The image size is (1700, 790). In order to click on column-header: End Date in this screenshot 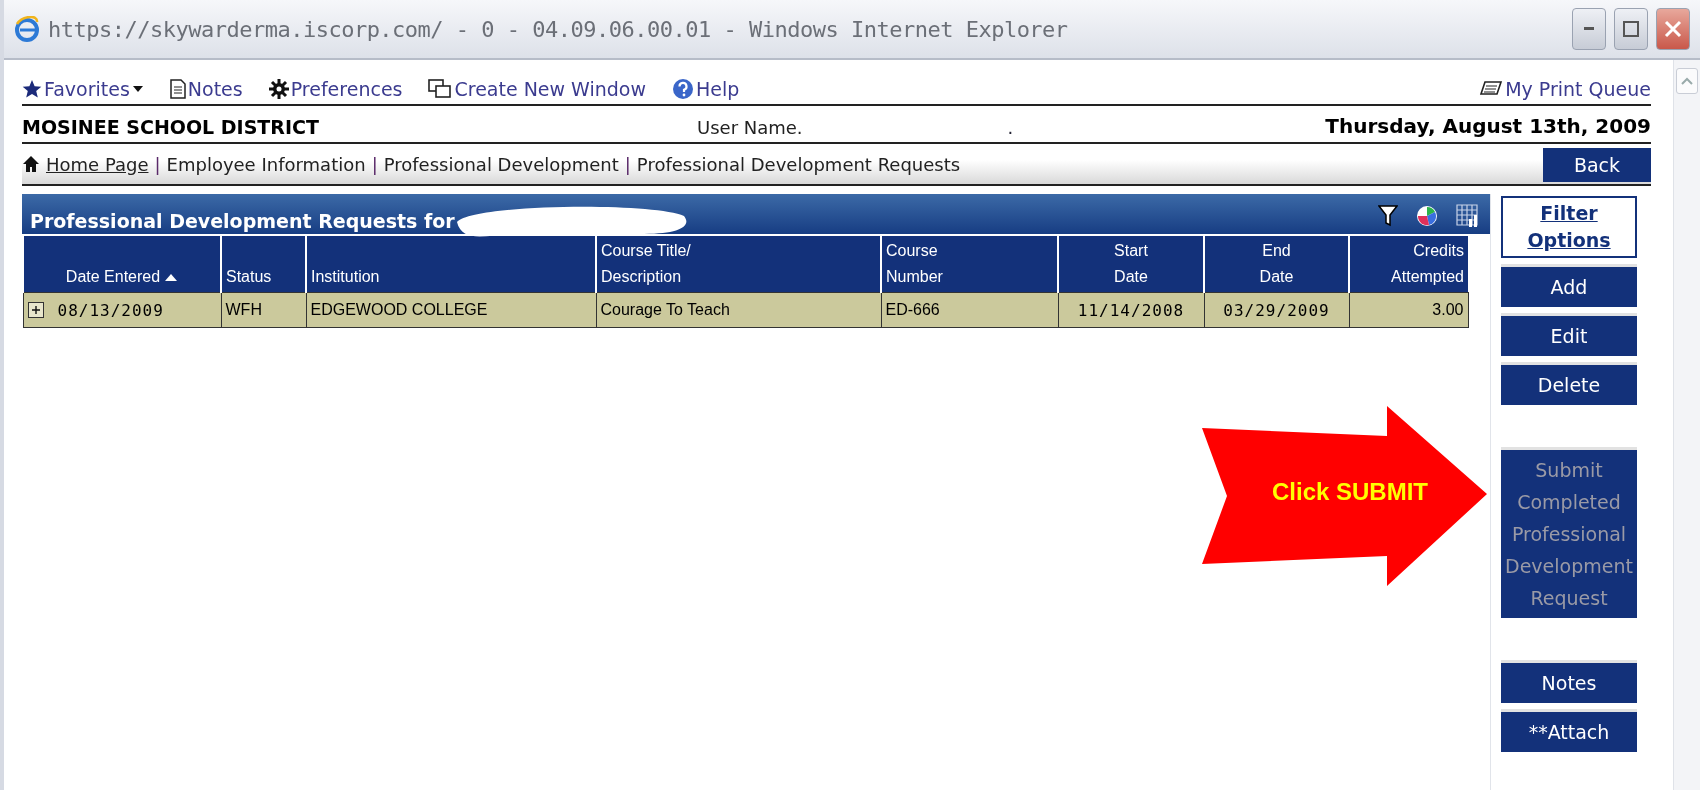, I will do `click(1276, 264)`.